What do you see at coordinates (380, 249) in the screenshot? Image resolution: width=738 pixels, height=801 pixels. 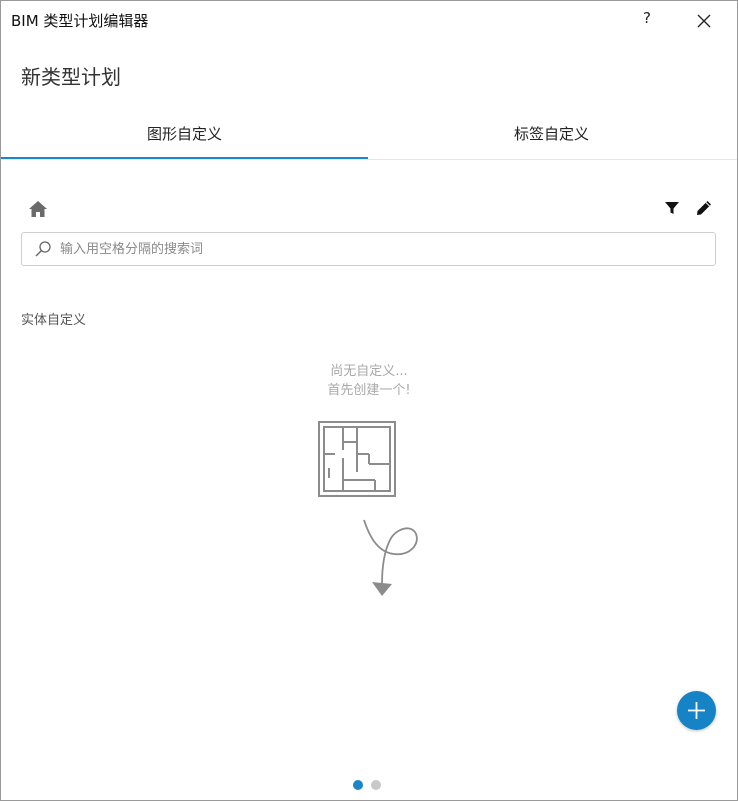 I see `search-input` at bounding box center [380, 249].